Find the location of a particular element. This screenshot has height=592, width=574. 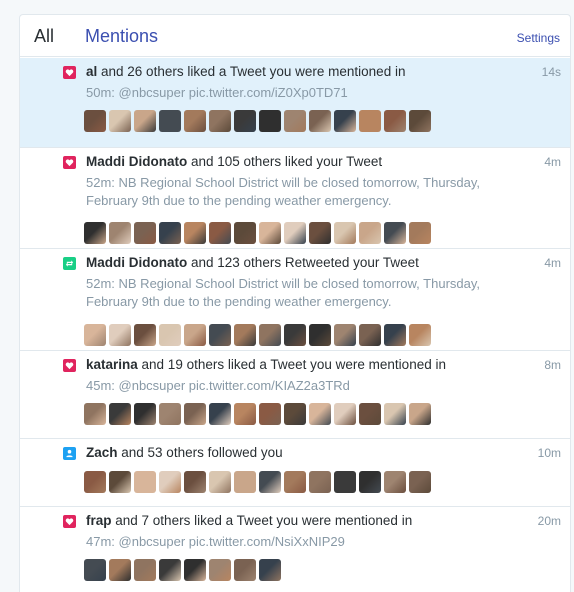

tab-all: All is located at coordinates (44, 36).